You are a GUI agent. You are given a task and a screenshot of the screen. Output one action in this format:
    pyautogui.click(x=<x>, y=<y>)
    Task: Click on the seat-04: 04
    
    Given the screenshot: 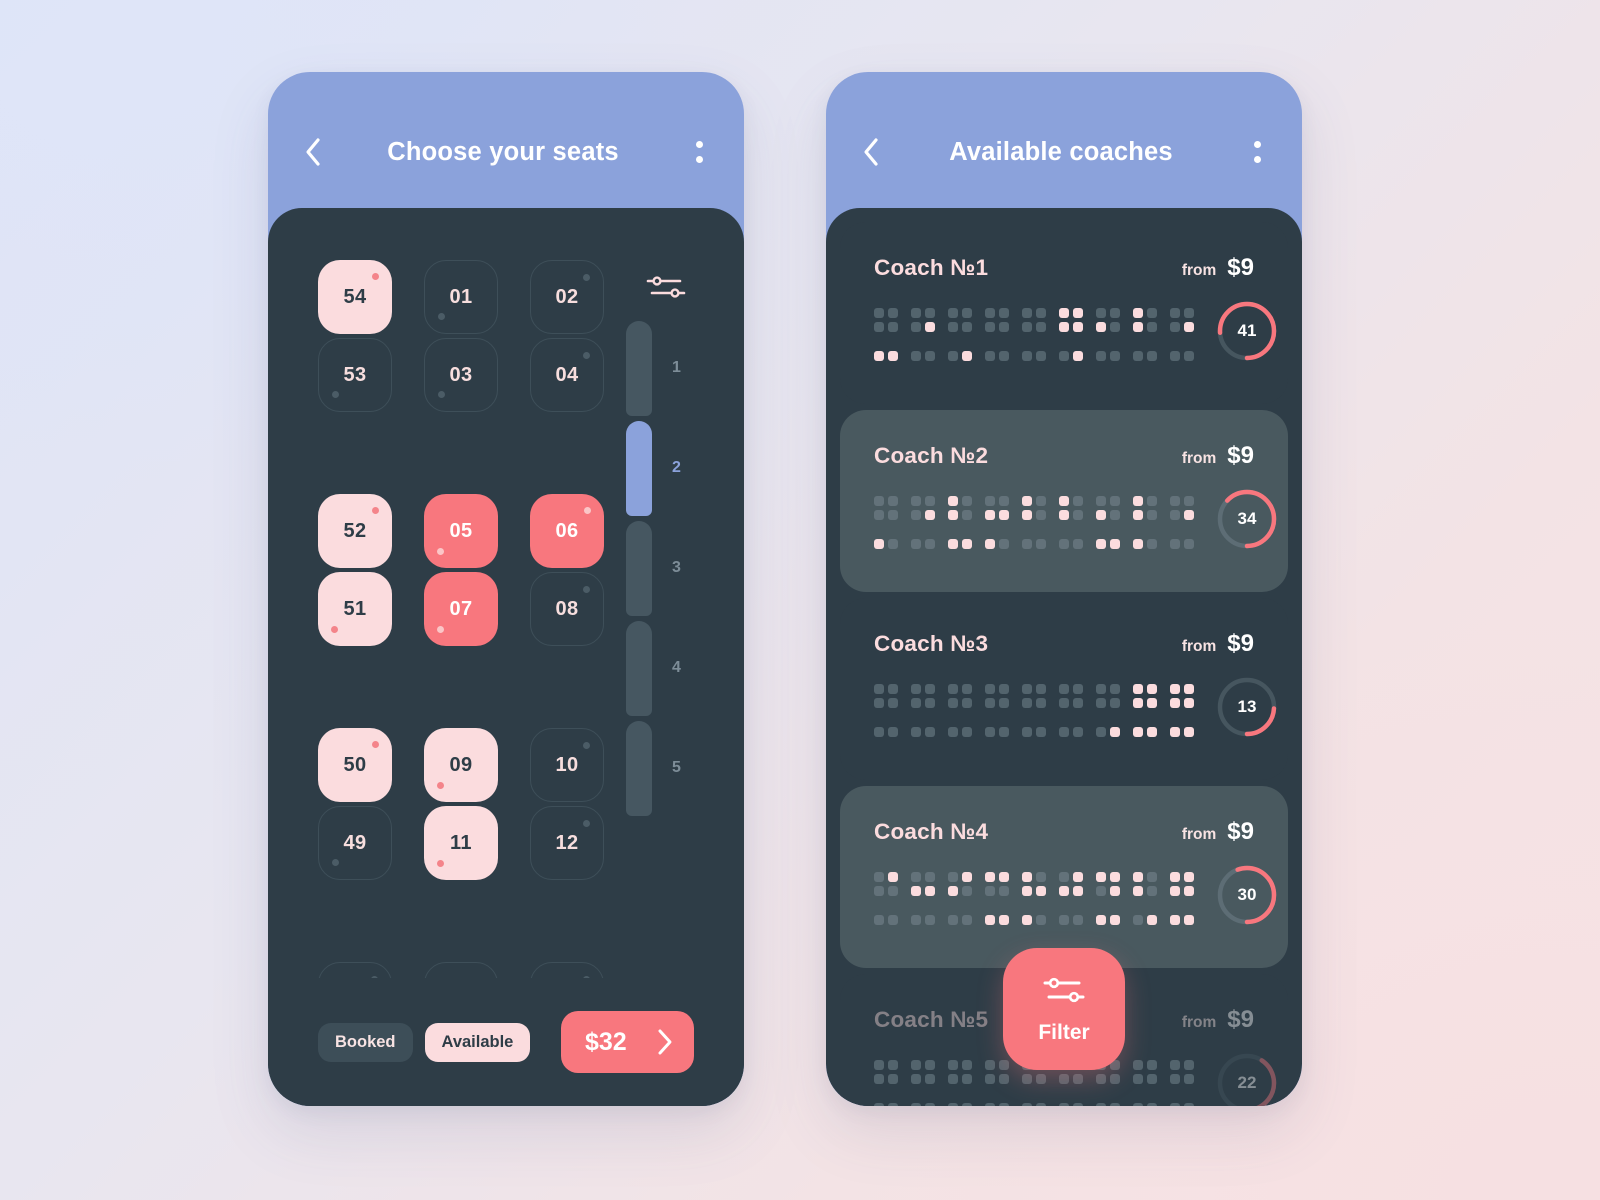 What is the action you would take?
    pyautogui.click(x=567, y=375)
    